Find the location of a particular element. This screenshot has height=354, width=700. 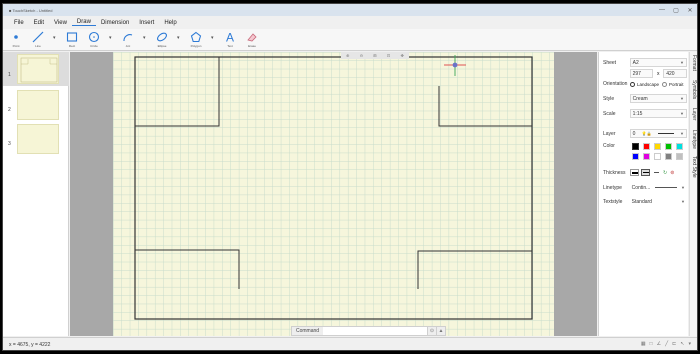

scale-select: 1:15 ▼ is located at coordinates (658, 113).